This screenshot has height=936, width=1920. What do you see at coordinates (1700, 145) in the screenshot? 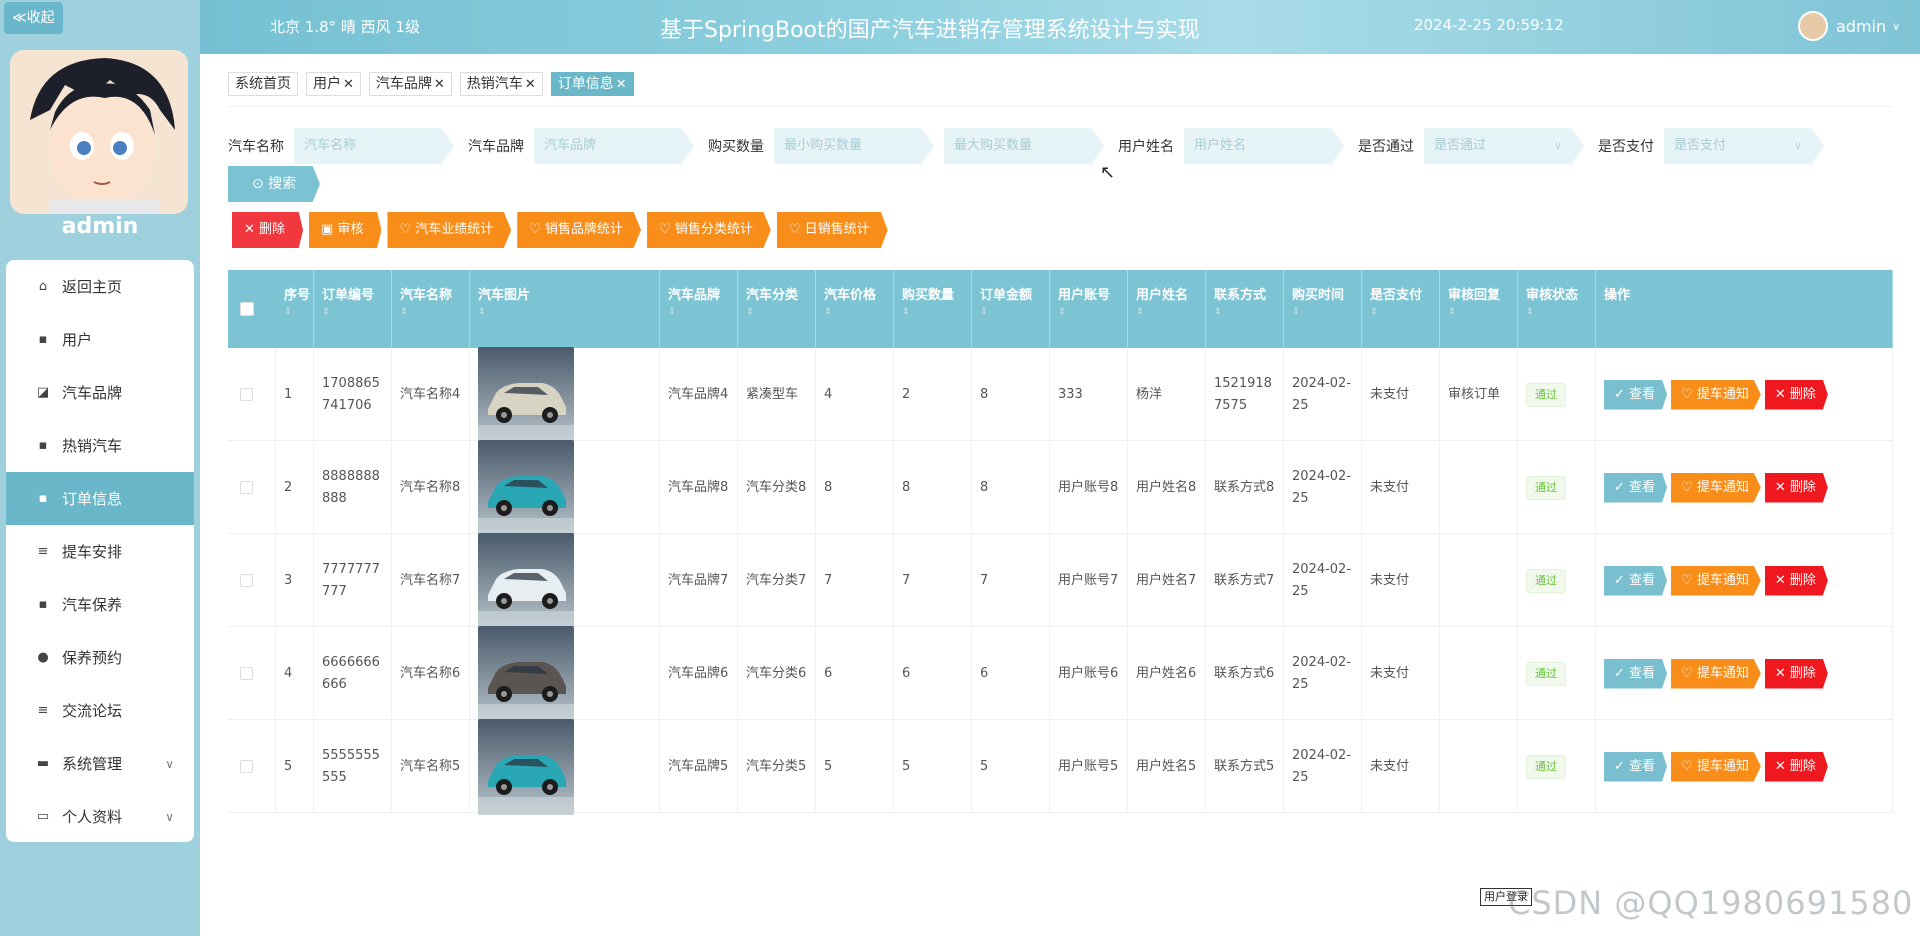
I see `paid-select-value: 是否支付` at bounding box center [1700, 145].